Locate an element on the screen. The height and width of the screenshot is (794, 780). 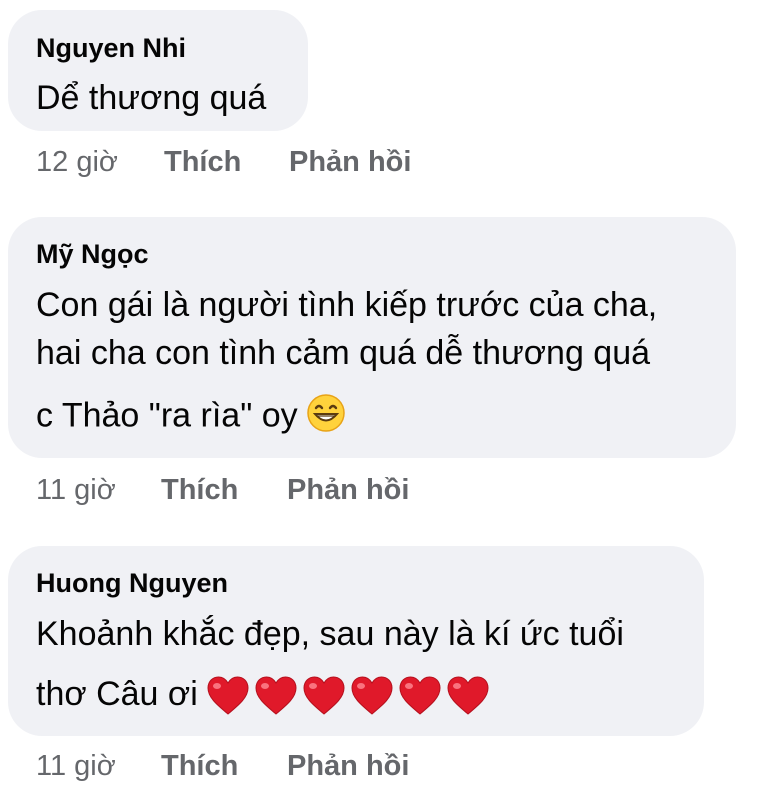
comment-author: Mỹ Ngọc is located at coordinates (92, 254).